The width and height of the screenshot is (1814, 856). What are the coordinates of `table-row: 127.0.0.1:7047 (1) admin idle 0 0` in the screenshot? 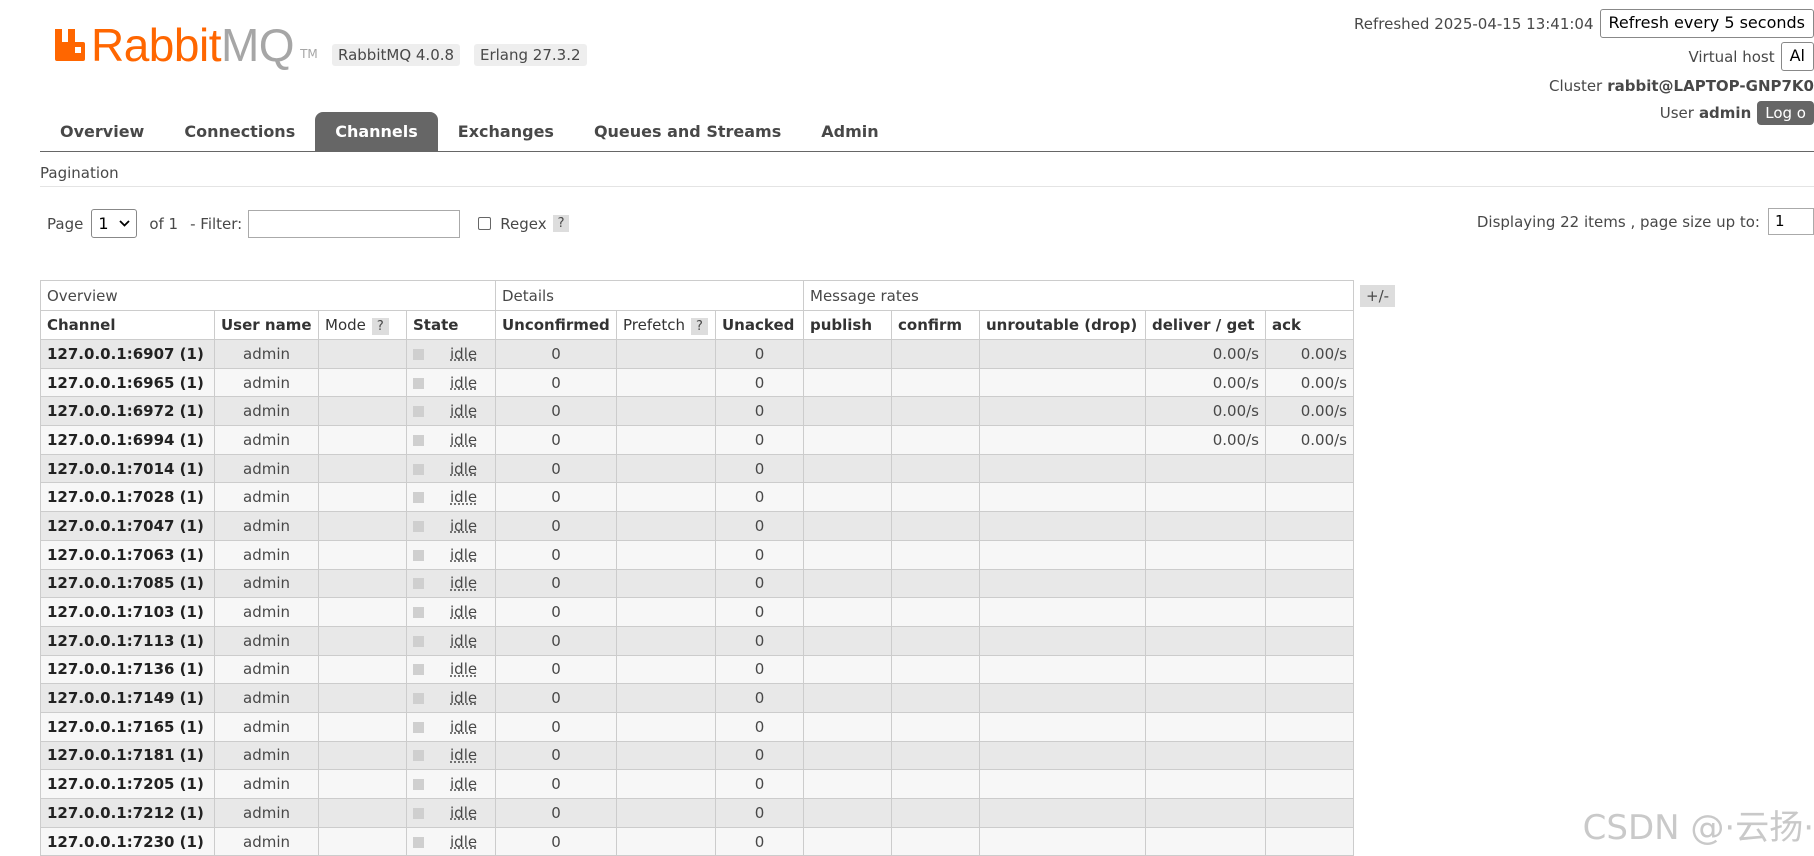 It's located at (697, 526).